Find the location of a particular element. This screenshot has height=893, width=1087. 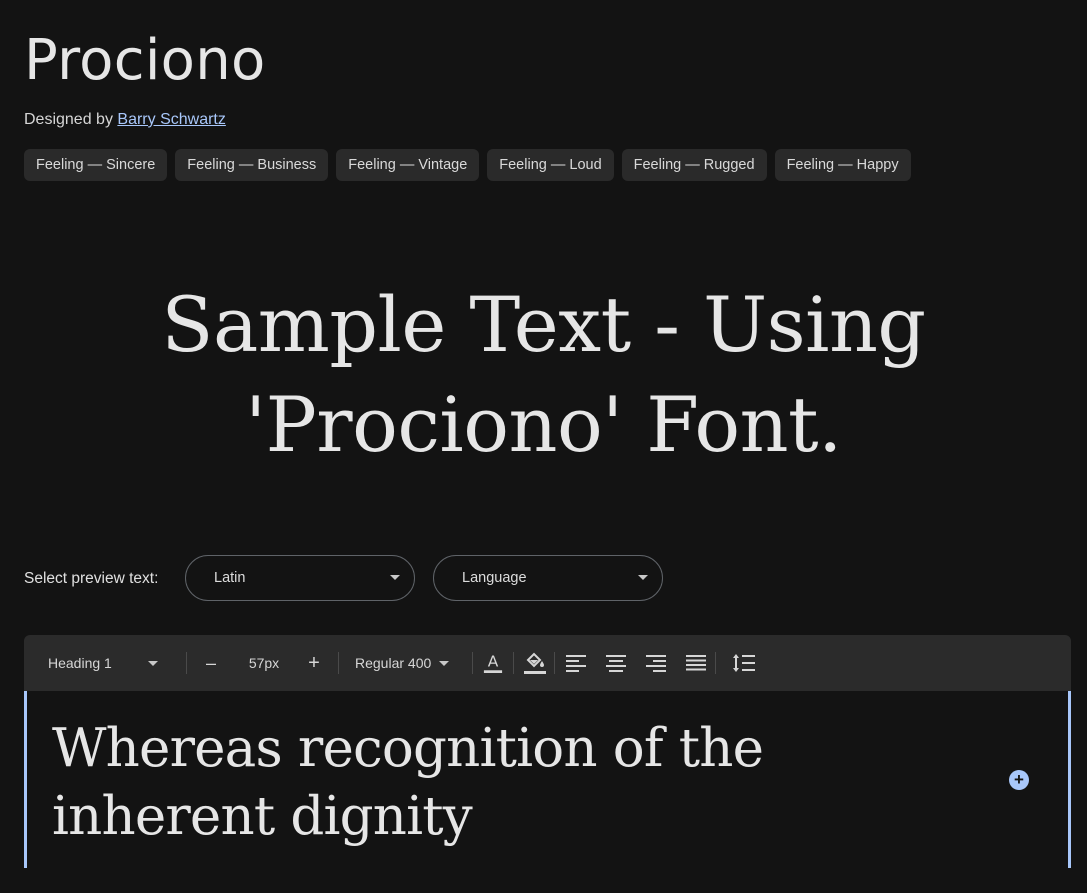

align-justify-icon is located at coordinates (696, 663).